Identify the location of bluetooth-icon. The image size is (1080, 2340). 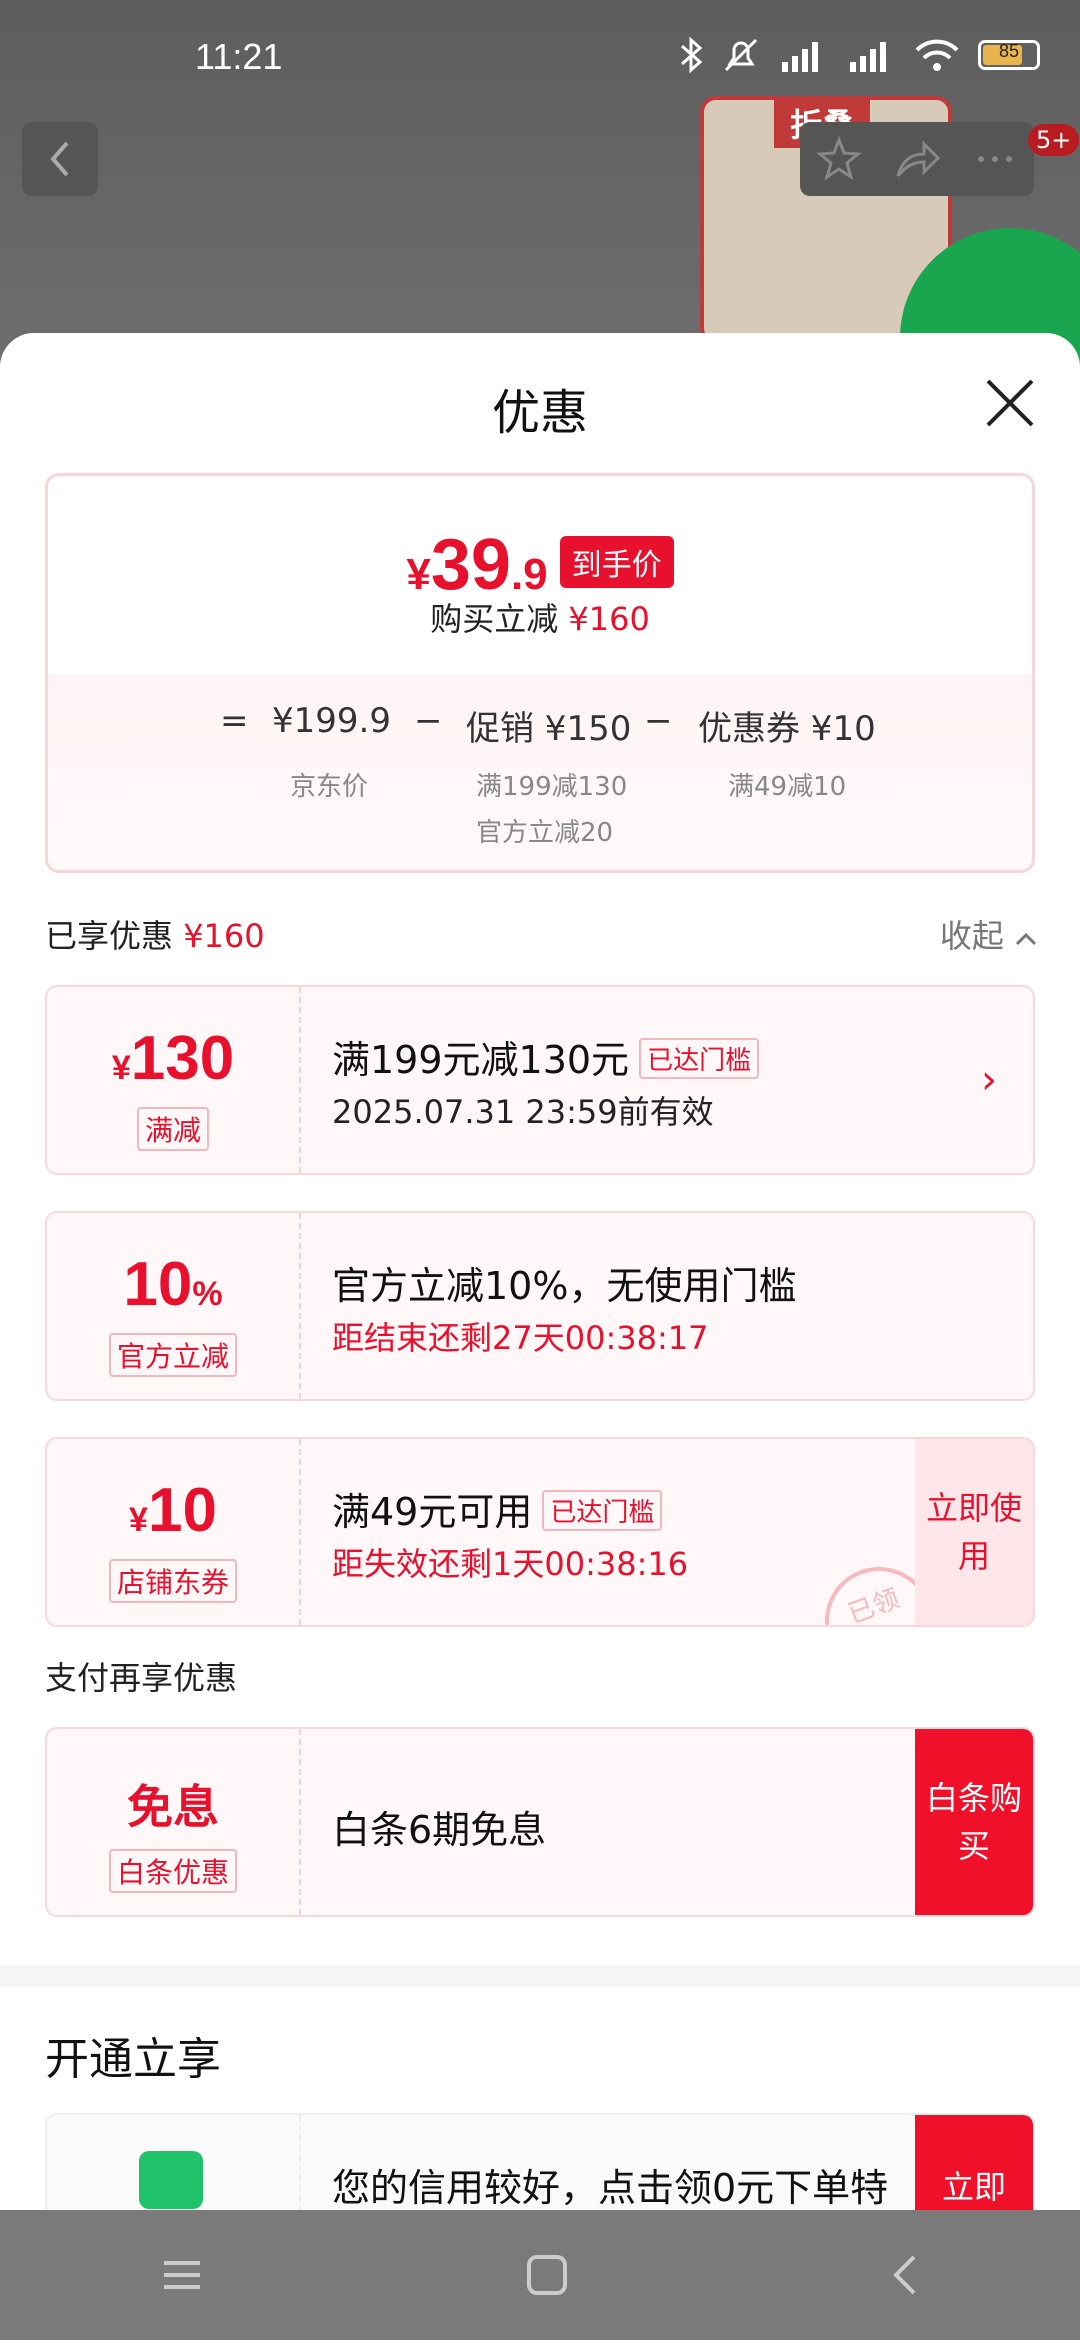
(692, 55).